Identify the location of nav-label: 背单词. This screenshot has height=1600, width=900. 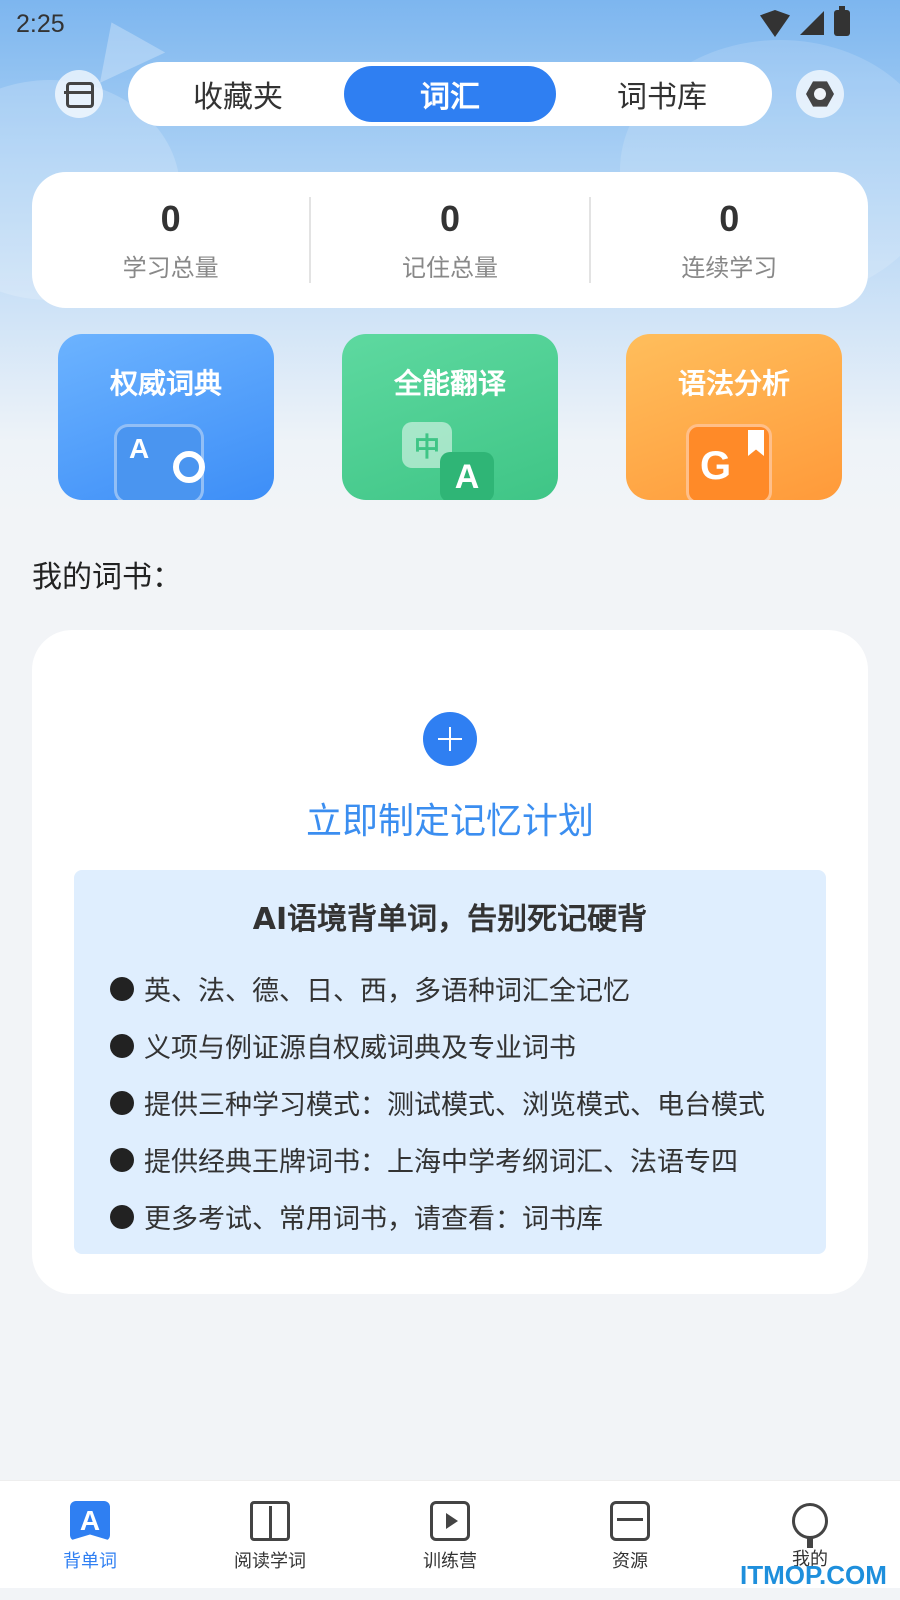
(90, 1561).